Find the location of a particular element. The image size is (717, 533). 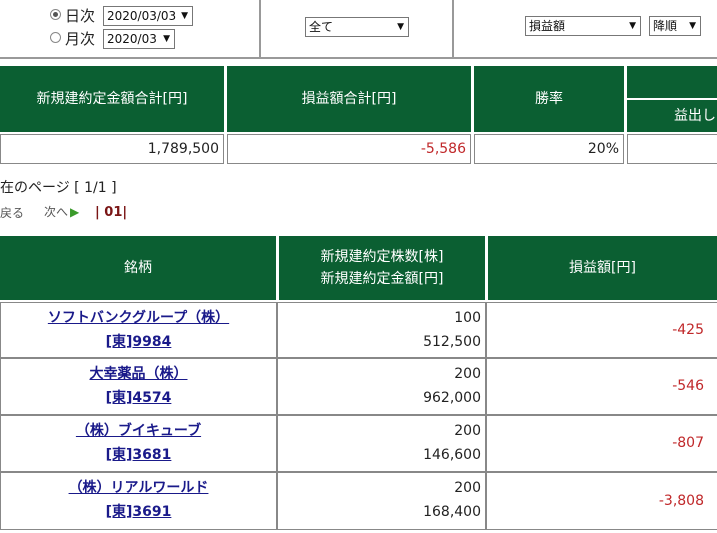

summary-header-total-amount: 新規建約定金額合計[円] is located at coordinates (112, 99).